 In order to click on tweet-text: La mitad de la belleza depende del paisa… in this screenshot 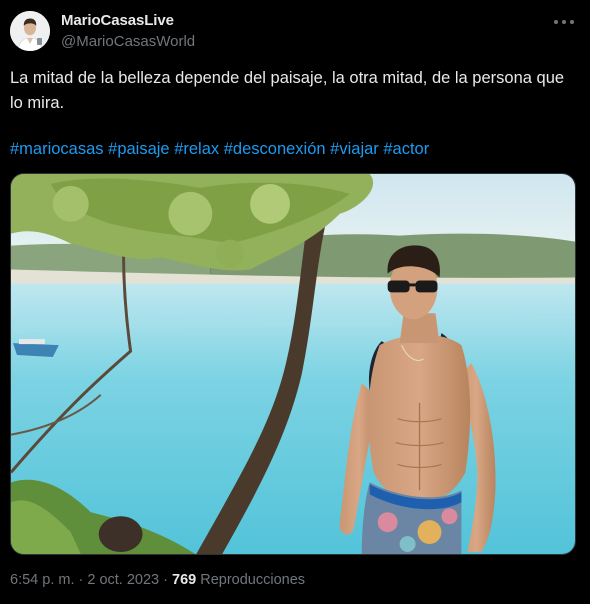, I will do `click(287, 90)`.